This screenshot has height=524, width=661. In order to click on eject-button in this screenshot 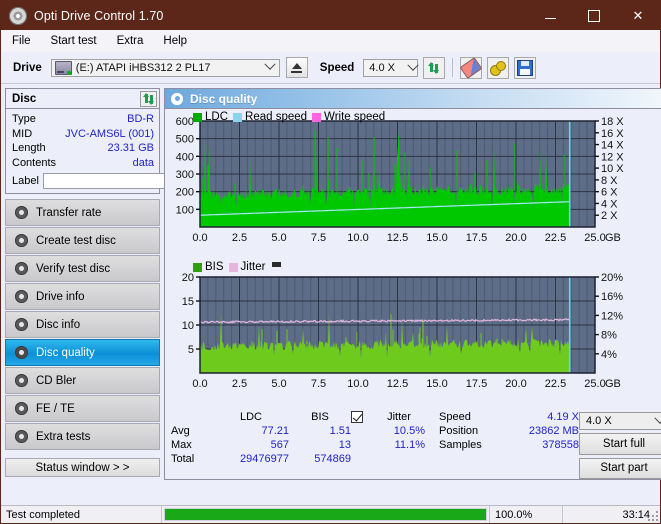, I will do `click(296, 67)`.